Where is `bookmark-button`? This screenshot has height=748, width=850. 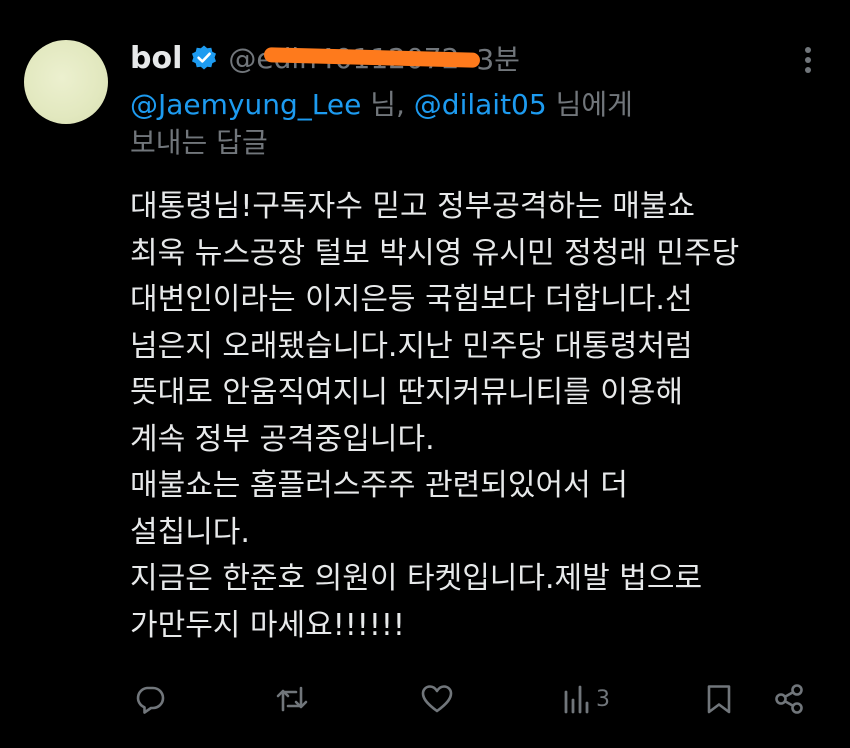 bookmark-button is located at coordinates (719, 699).